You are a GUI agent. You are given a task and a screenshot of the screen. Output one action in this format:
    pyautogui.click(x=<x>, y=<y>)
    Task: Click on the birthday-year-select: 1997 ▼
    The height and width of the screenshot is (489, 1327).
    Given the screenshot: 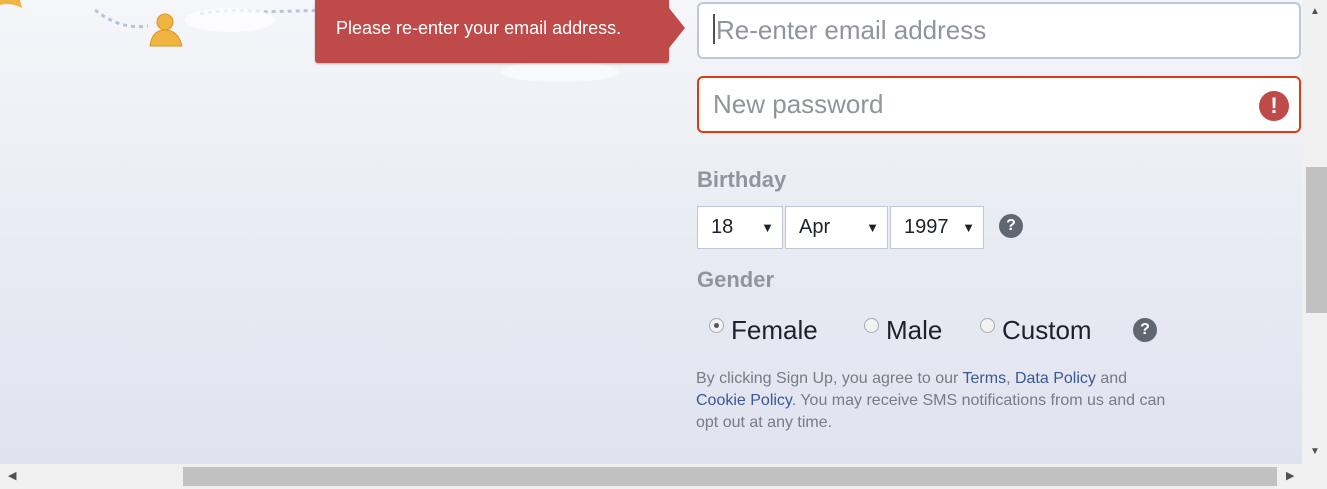 What is the action you would take?
    pyautogui.click(x=937, y=227)
    